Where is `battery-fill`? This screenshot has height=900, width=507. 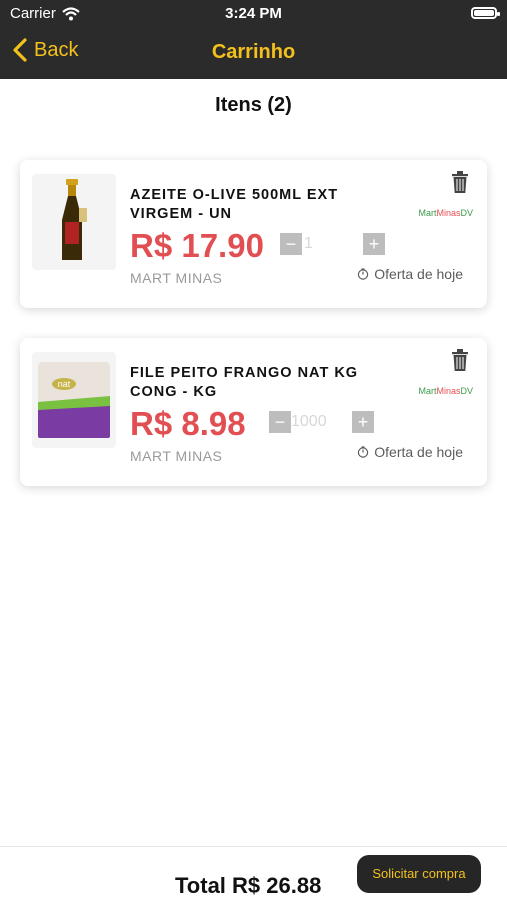
battery-fill is located at coordinates (484, 13).